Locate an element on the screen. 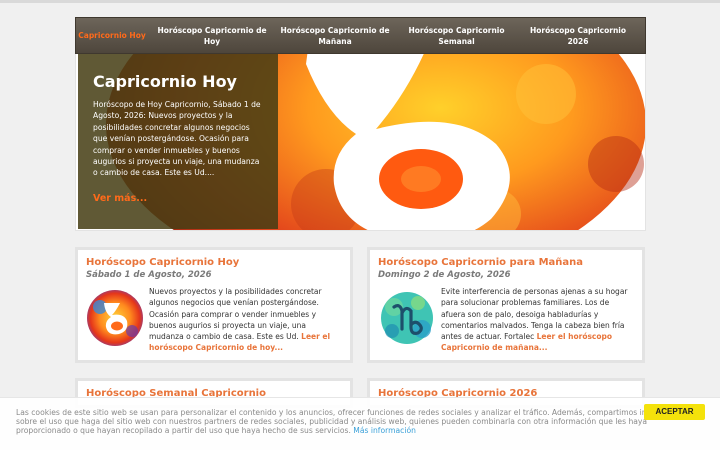 This screenshot has height=450, width=720. hero-title: Capricornio Hoy is located at coordinates (165, 81).